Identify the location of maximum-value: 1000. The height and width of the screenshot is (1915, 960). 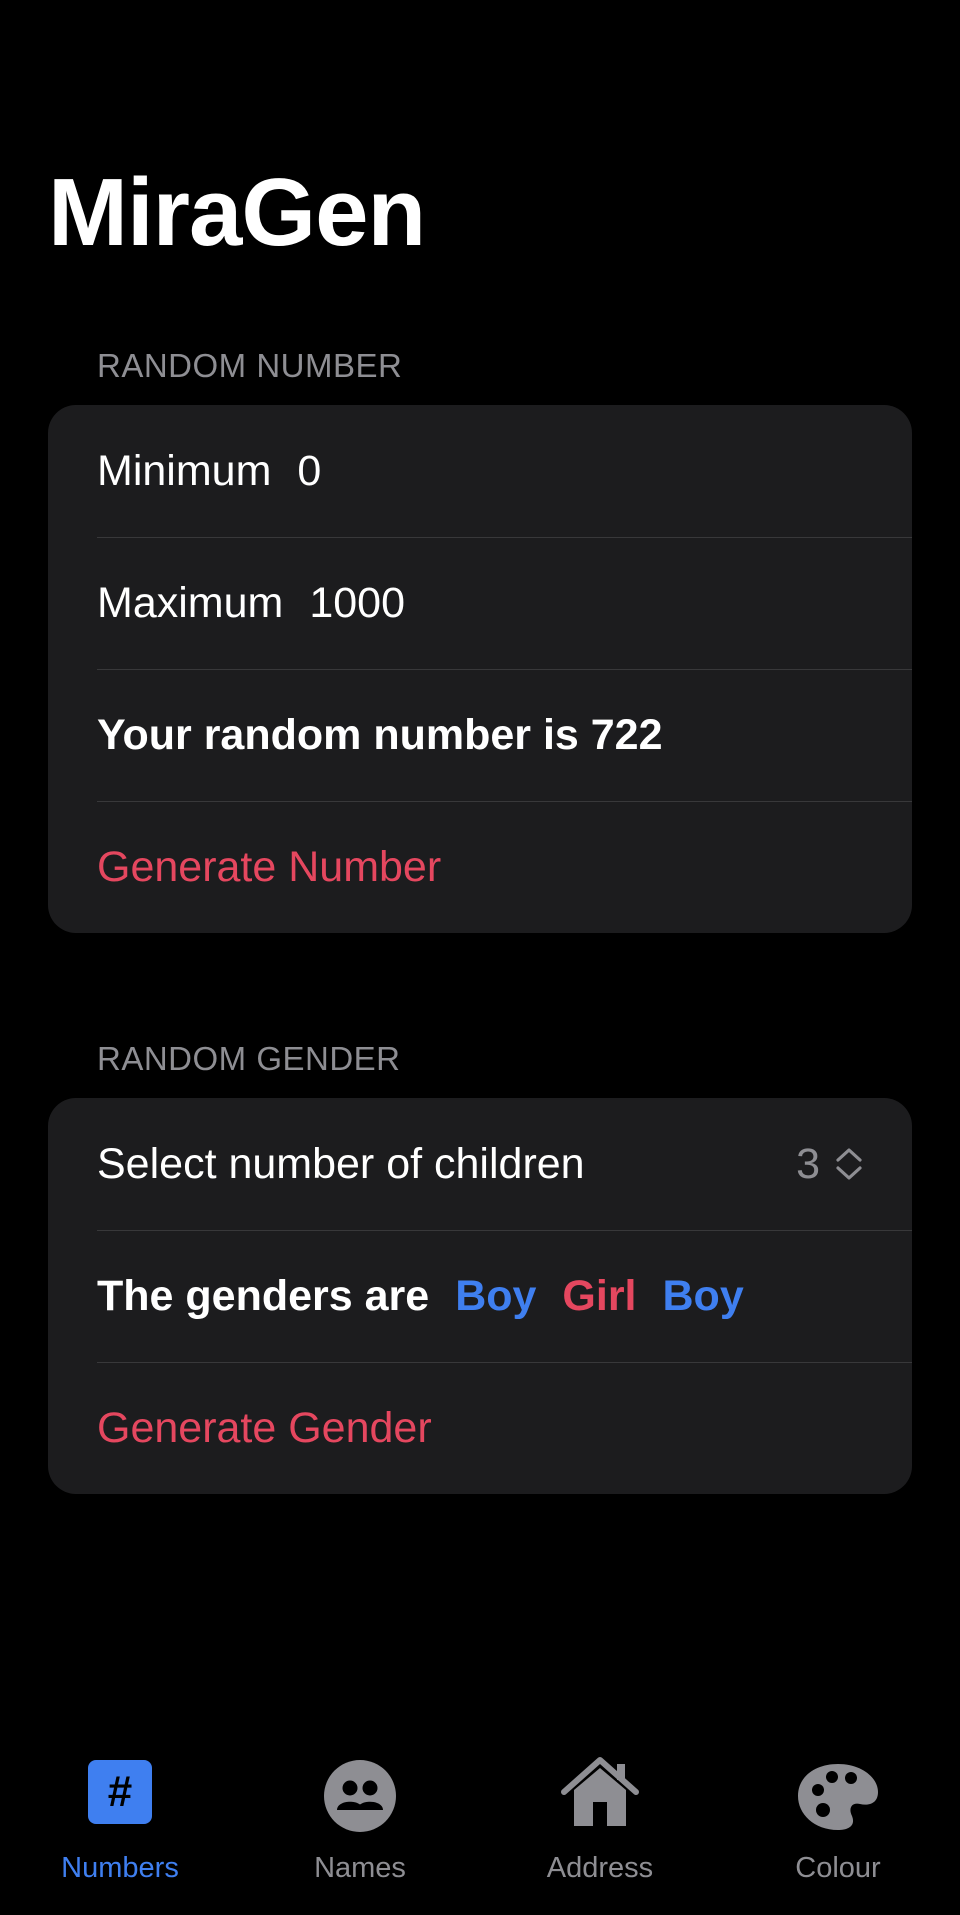
(357, 603).